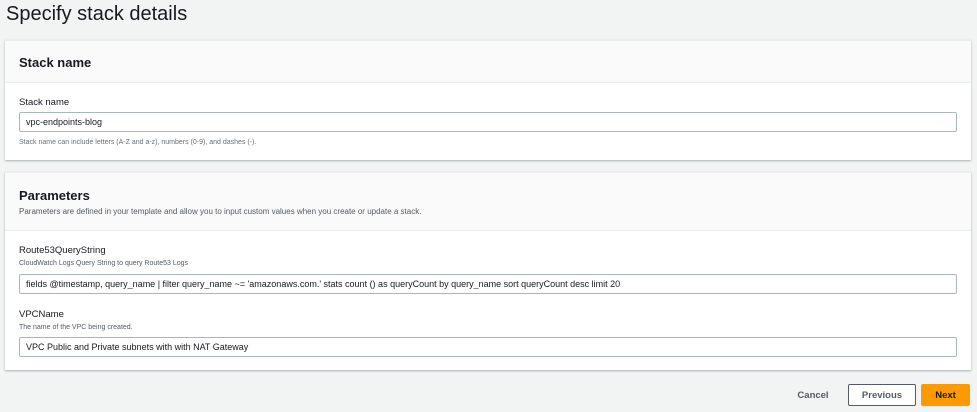  Describe the element at coordinates (882, 395) in the screenshot. I see `previous-button: Previous` at that location.